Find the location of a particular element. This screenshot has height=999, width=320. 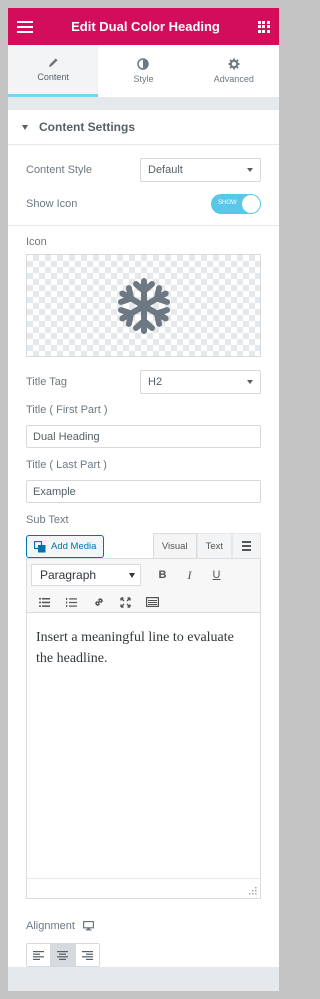

content-style-row: Content Style Default is located at coordinates (143, 170).